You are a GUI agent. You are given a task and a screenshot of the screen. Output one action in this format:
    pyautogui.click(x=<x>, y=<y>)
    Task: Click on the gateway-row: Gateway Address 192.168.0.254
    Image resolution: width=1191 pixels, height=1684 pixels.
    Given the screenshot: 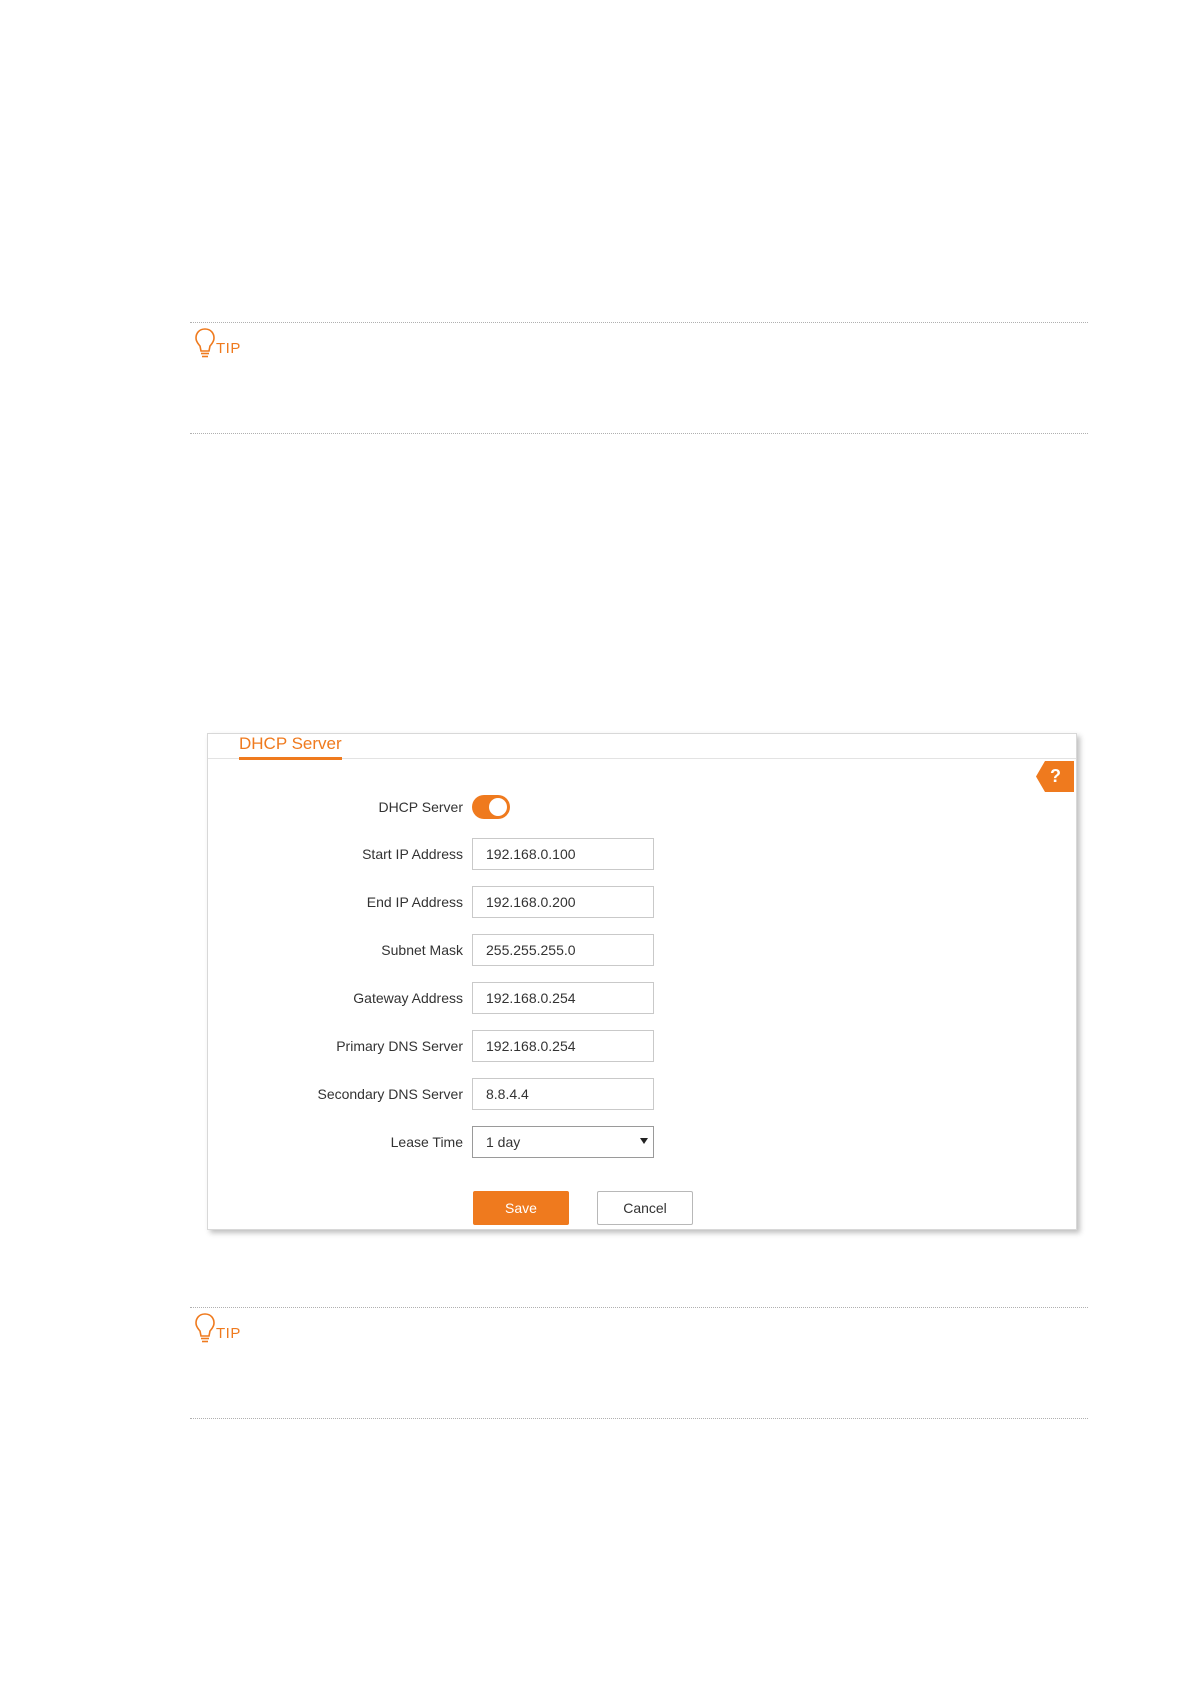 What is the action you would take?
    pyautogui.click(x=642, y=998)
    